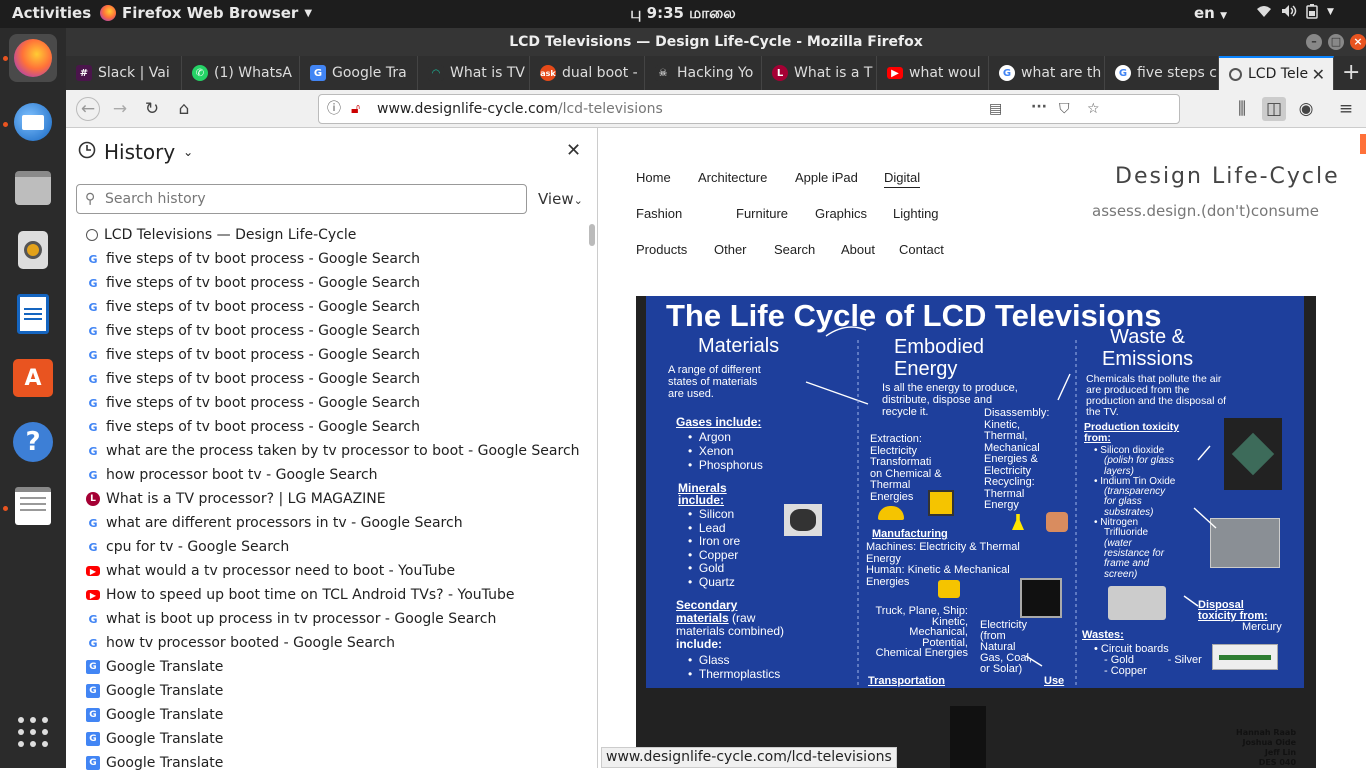 Image resolution: width=1366 pixels, height=775 pixels. I want to click on tab-youtube: ▶ what woul, so click(933, 73).